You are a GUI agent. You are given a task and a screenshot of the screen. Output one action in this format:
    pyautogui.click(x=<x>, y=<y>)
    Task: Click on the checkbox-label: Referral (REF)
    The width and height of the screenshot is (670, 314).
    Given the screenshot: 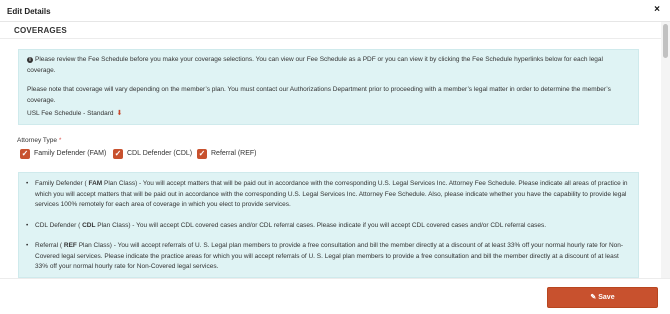 What is the action you would take?
    pyautogui.click(x=234, y=153)
    